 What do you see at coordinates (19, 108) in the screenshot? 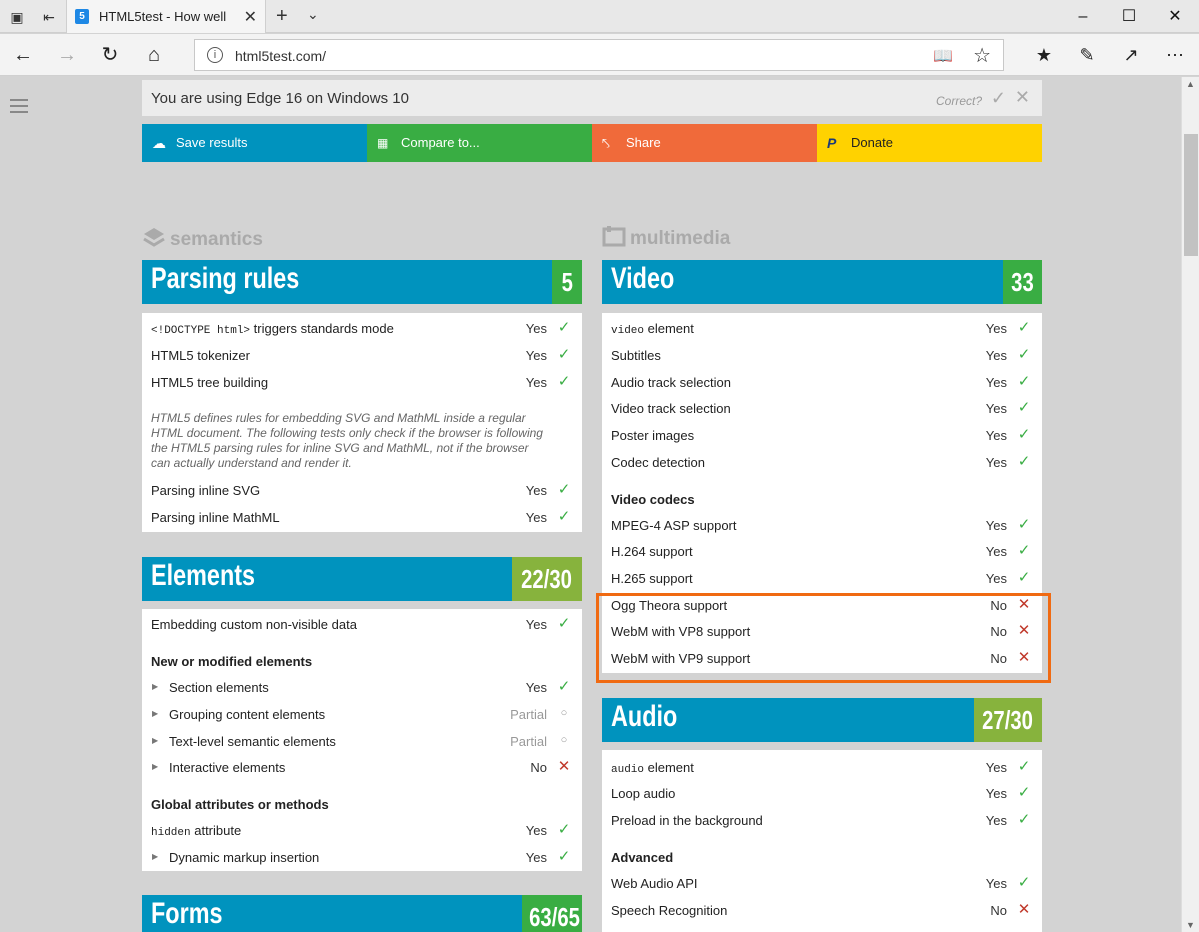
I see `menu-hamburger-icon` at bounding box center [19, 108].